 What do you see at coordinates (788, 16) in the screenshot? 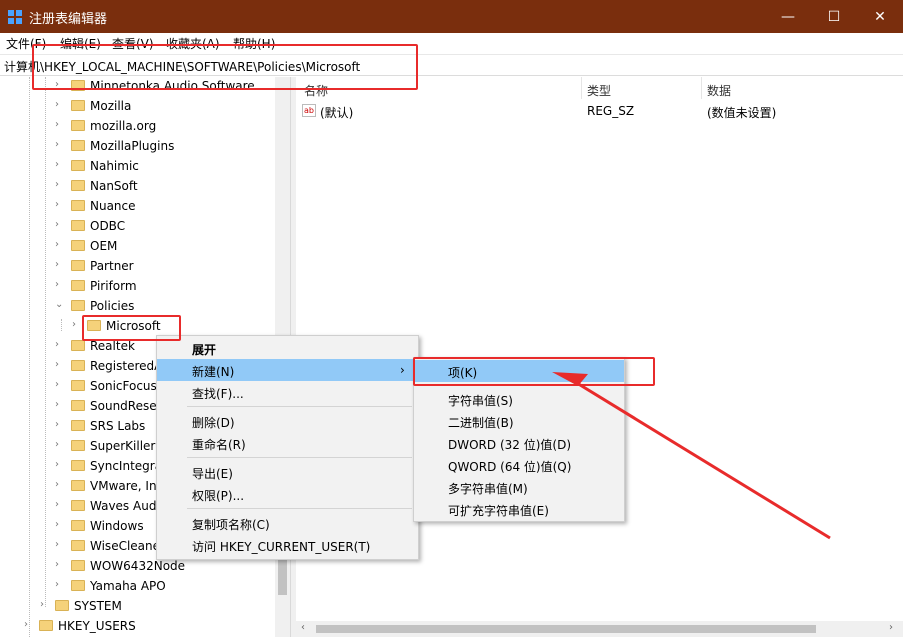
I see `minimize-button: —` at bounding box center [788, 16].